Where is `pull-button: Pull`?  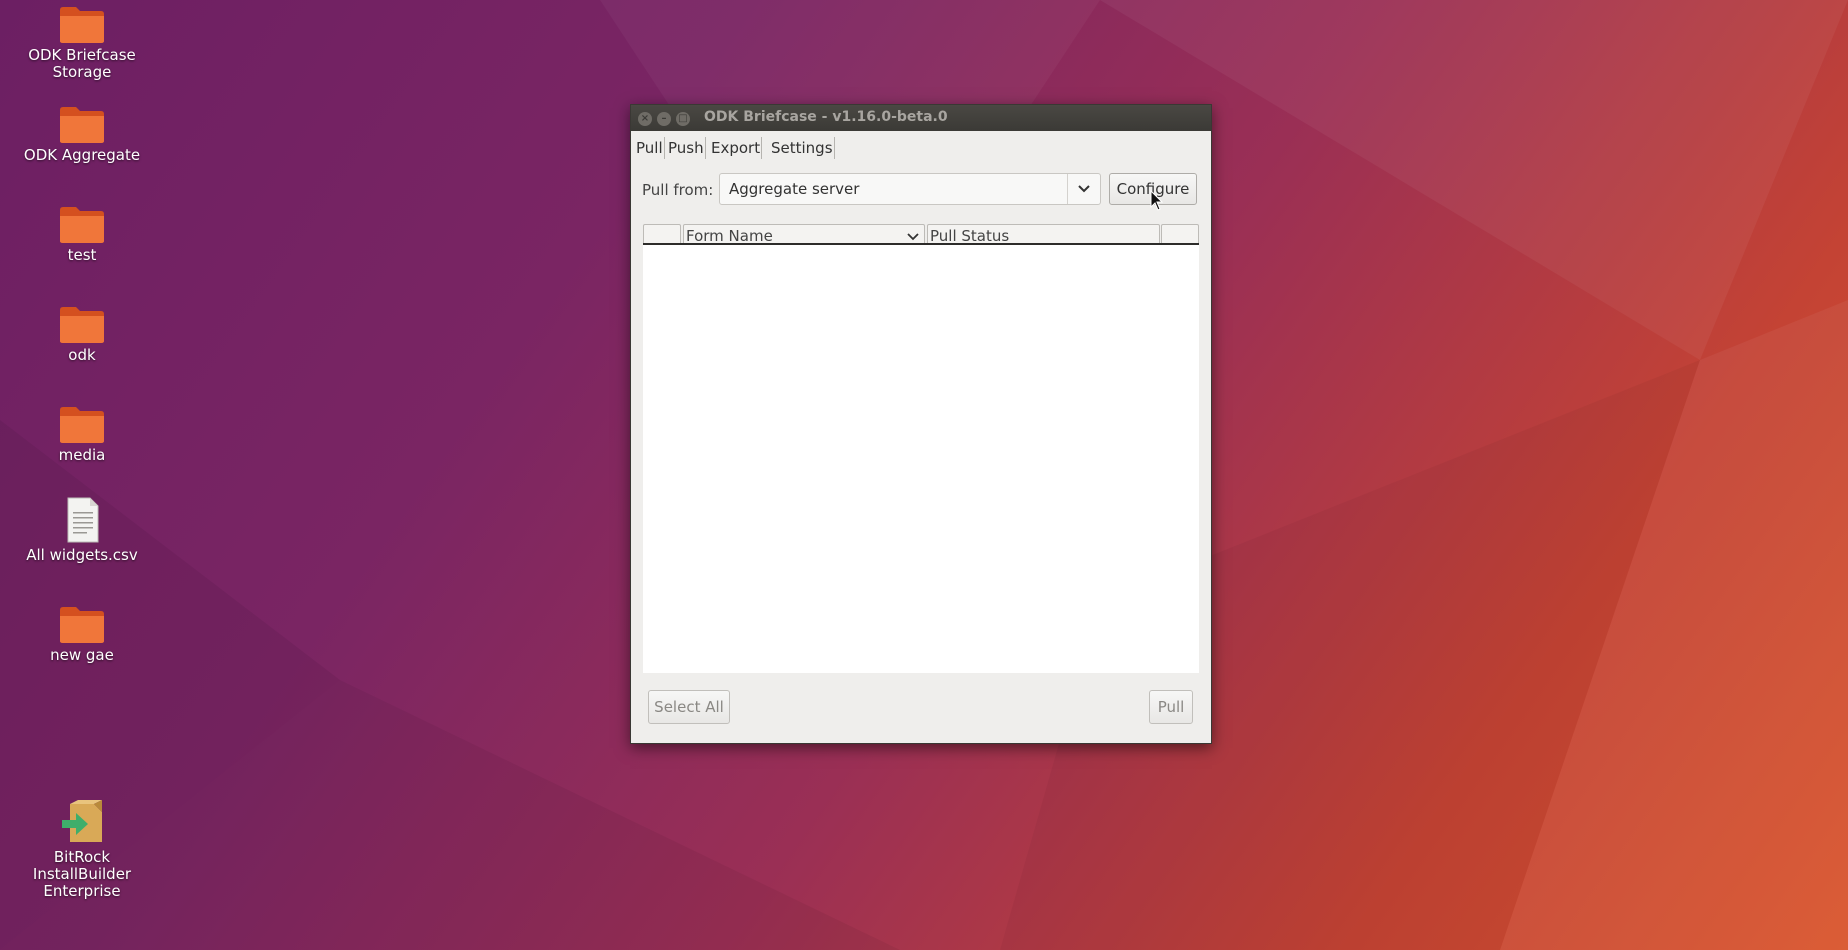
pull-button: Pull is located at coordinates (1171, 707).